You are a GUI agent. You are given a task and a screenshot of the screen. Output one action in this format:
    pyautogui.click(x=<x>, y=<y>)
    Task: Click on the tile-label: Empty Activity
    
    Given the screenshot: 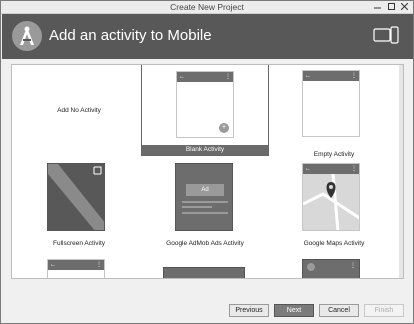 What is the action you would take?
    pyautogui.click(x=334, y=154)
    